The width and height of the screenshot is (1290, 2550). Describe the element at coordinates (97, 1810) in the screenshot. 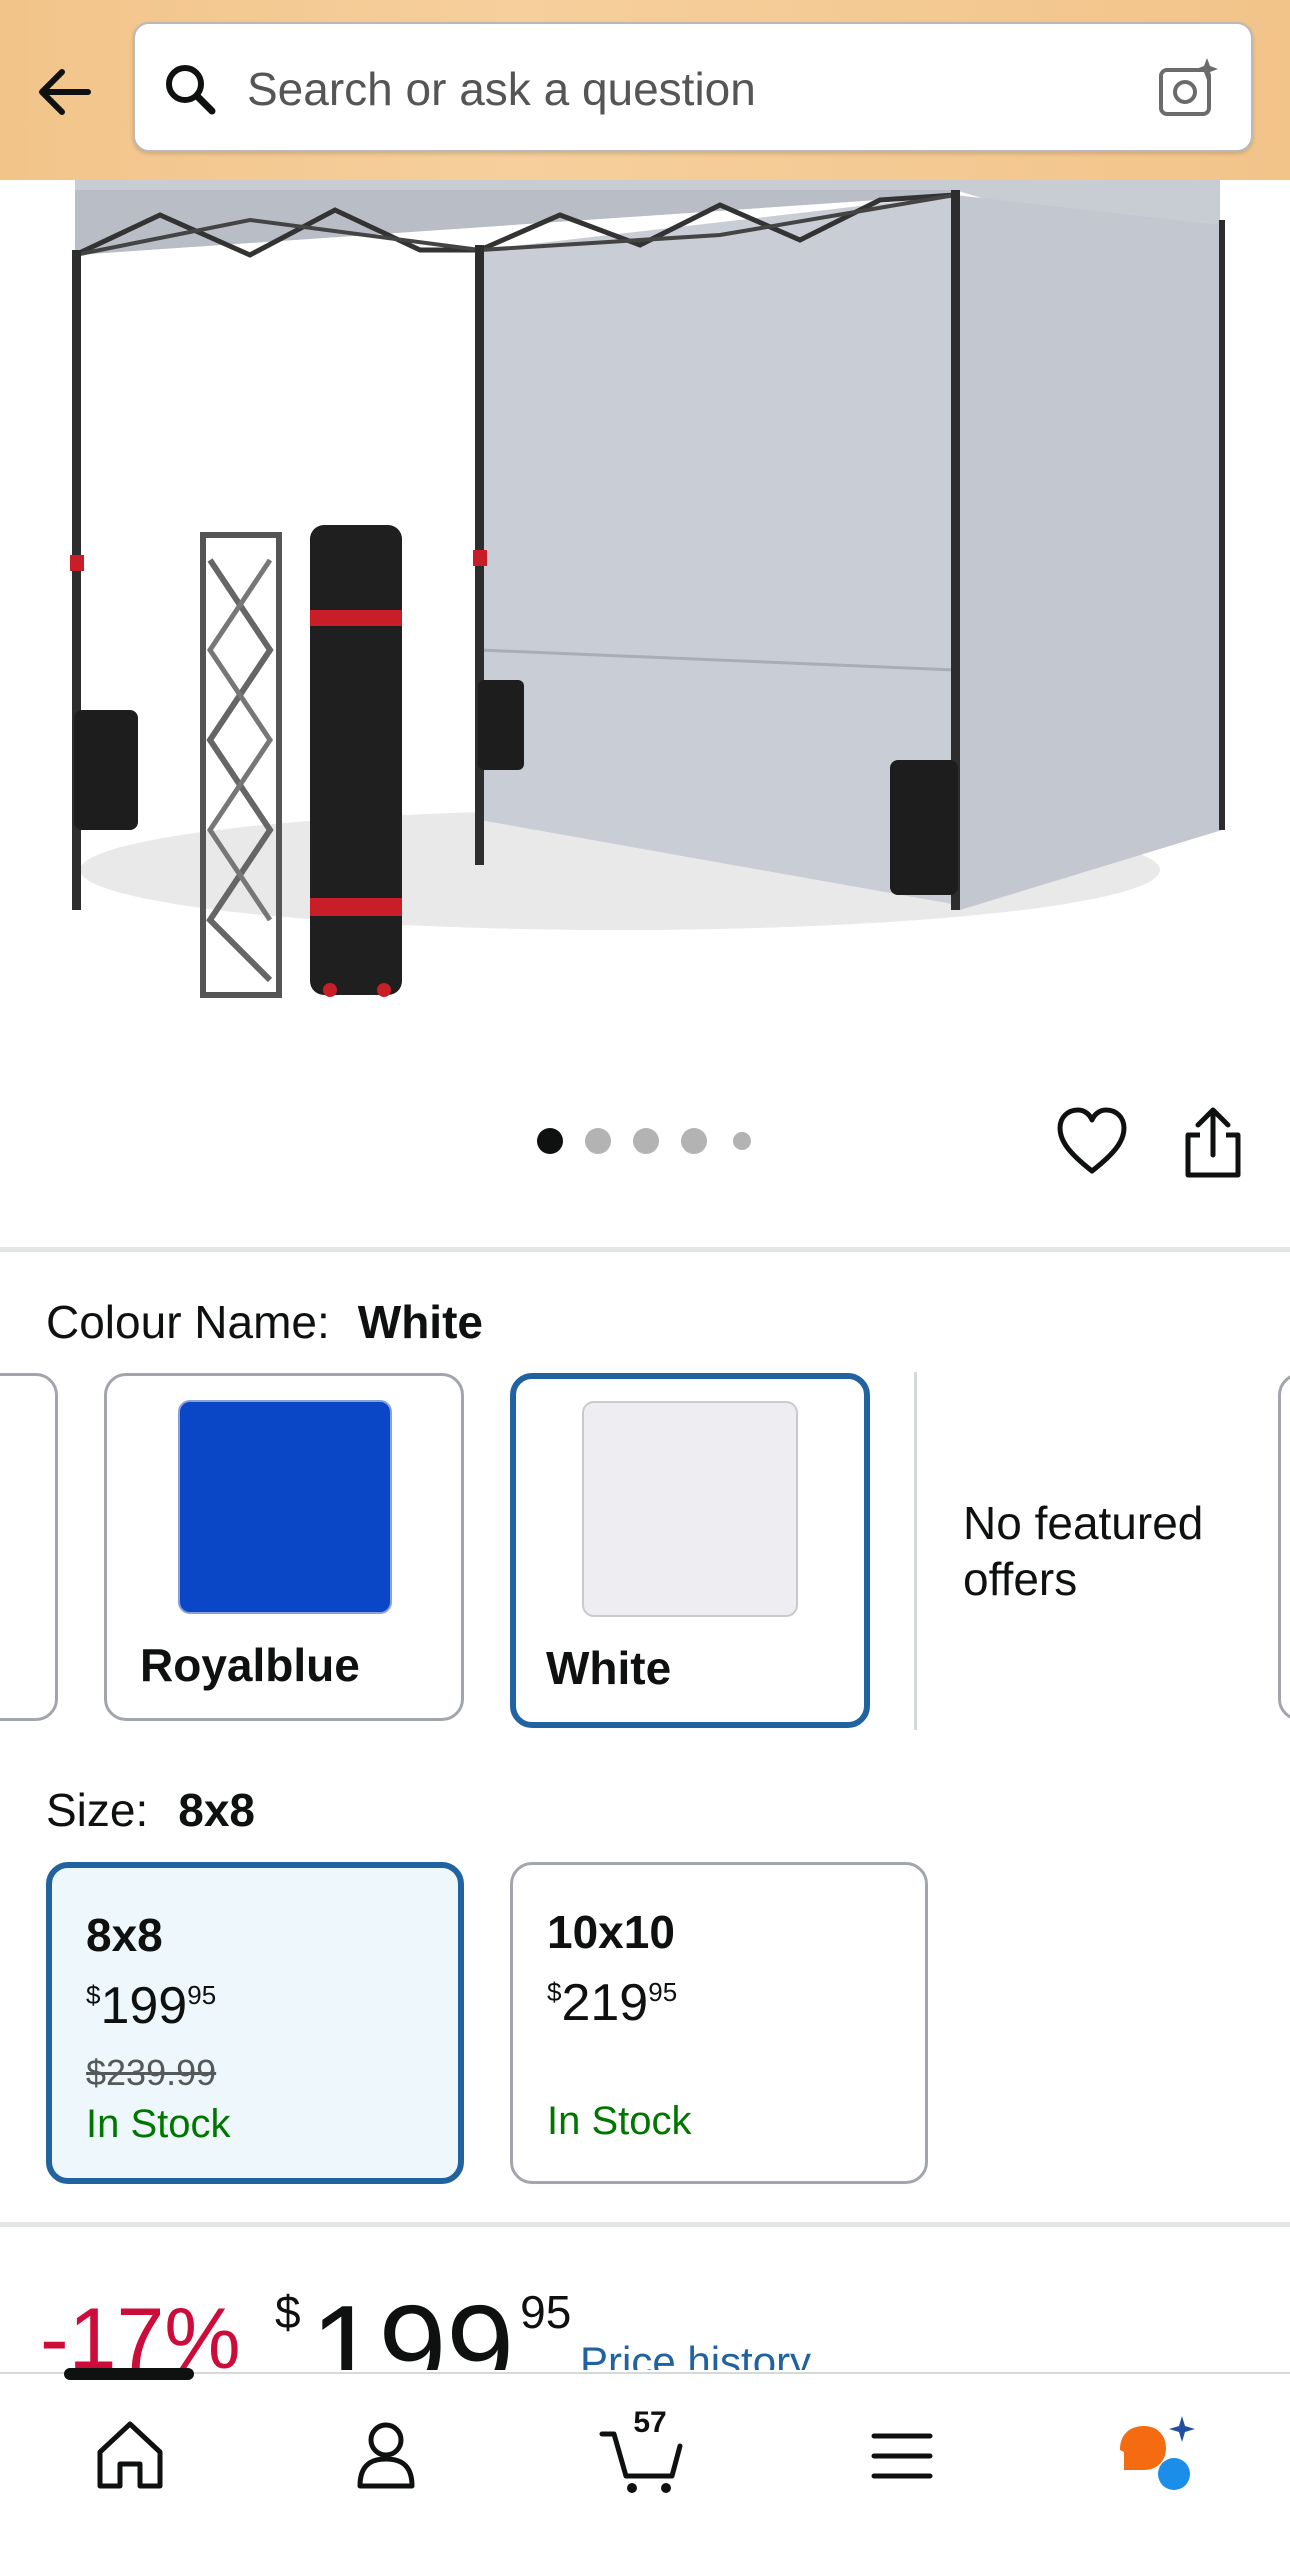

I see `size-label: Size:` at that location.